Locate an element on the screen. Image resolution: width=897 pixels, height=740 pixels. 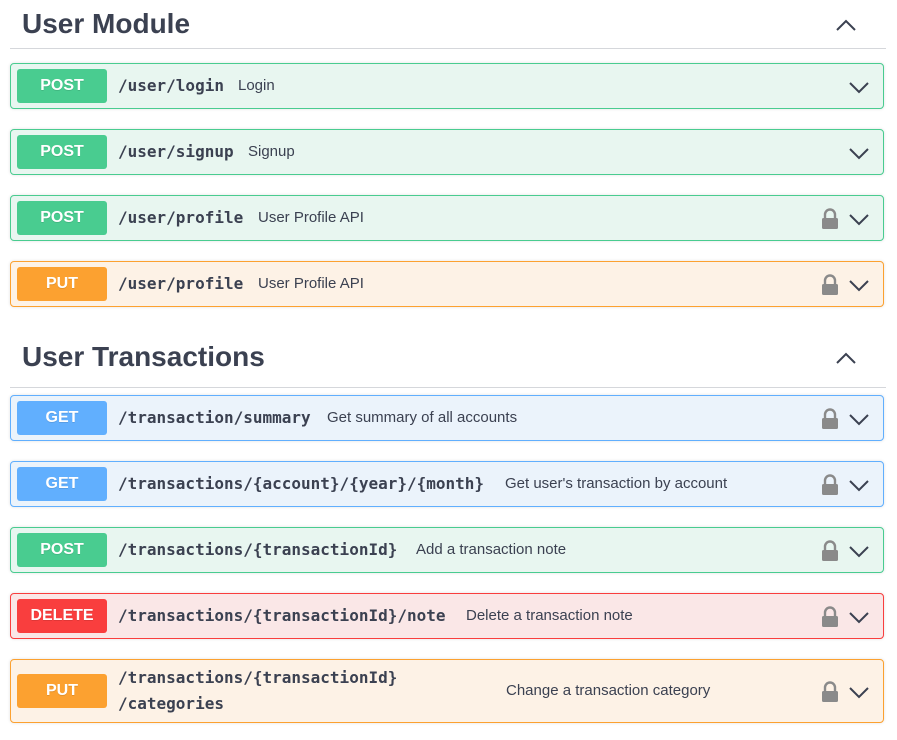
operation-path-line1: /transactions/{transactionId} is located at coordinates (258, 677).